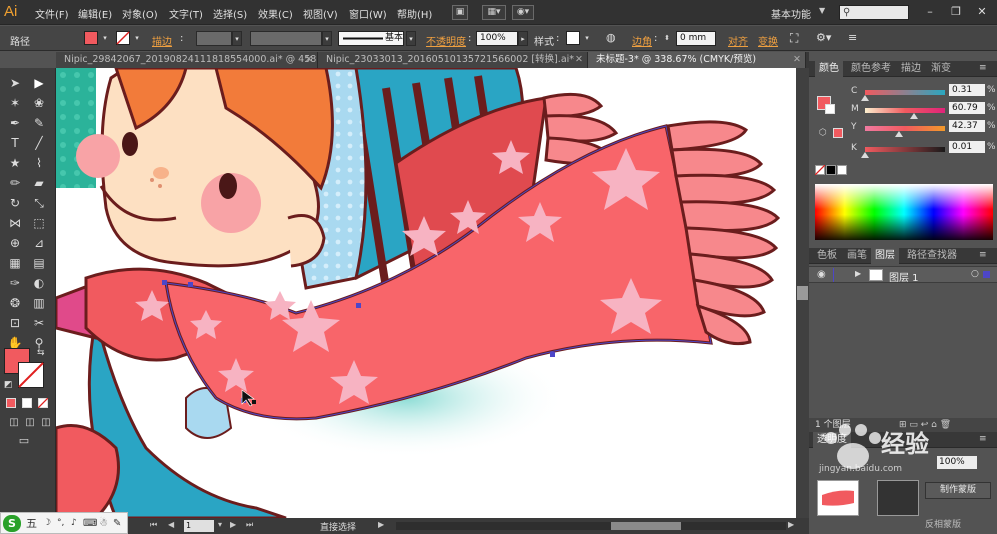  What do you see at coordinates (60, 523) in the screenshot?
I see `punctuation-icon: °,` at bounding box center [60, 523].